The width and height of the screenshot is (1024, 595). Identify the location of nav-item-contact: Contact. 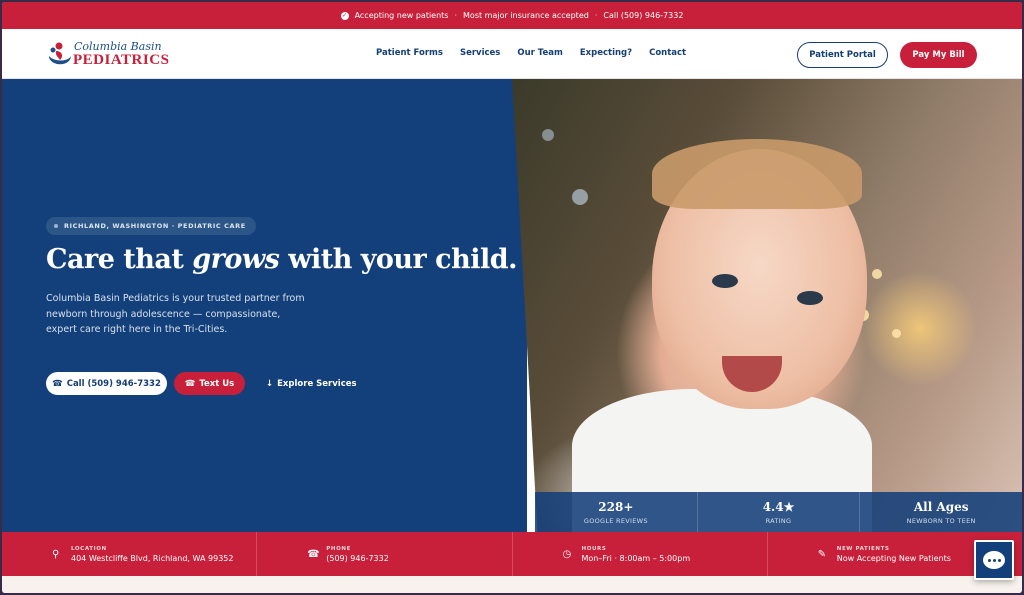
(667, 53).